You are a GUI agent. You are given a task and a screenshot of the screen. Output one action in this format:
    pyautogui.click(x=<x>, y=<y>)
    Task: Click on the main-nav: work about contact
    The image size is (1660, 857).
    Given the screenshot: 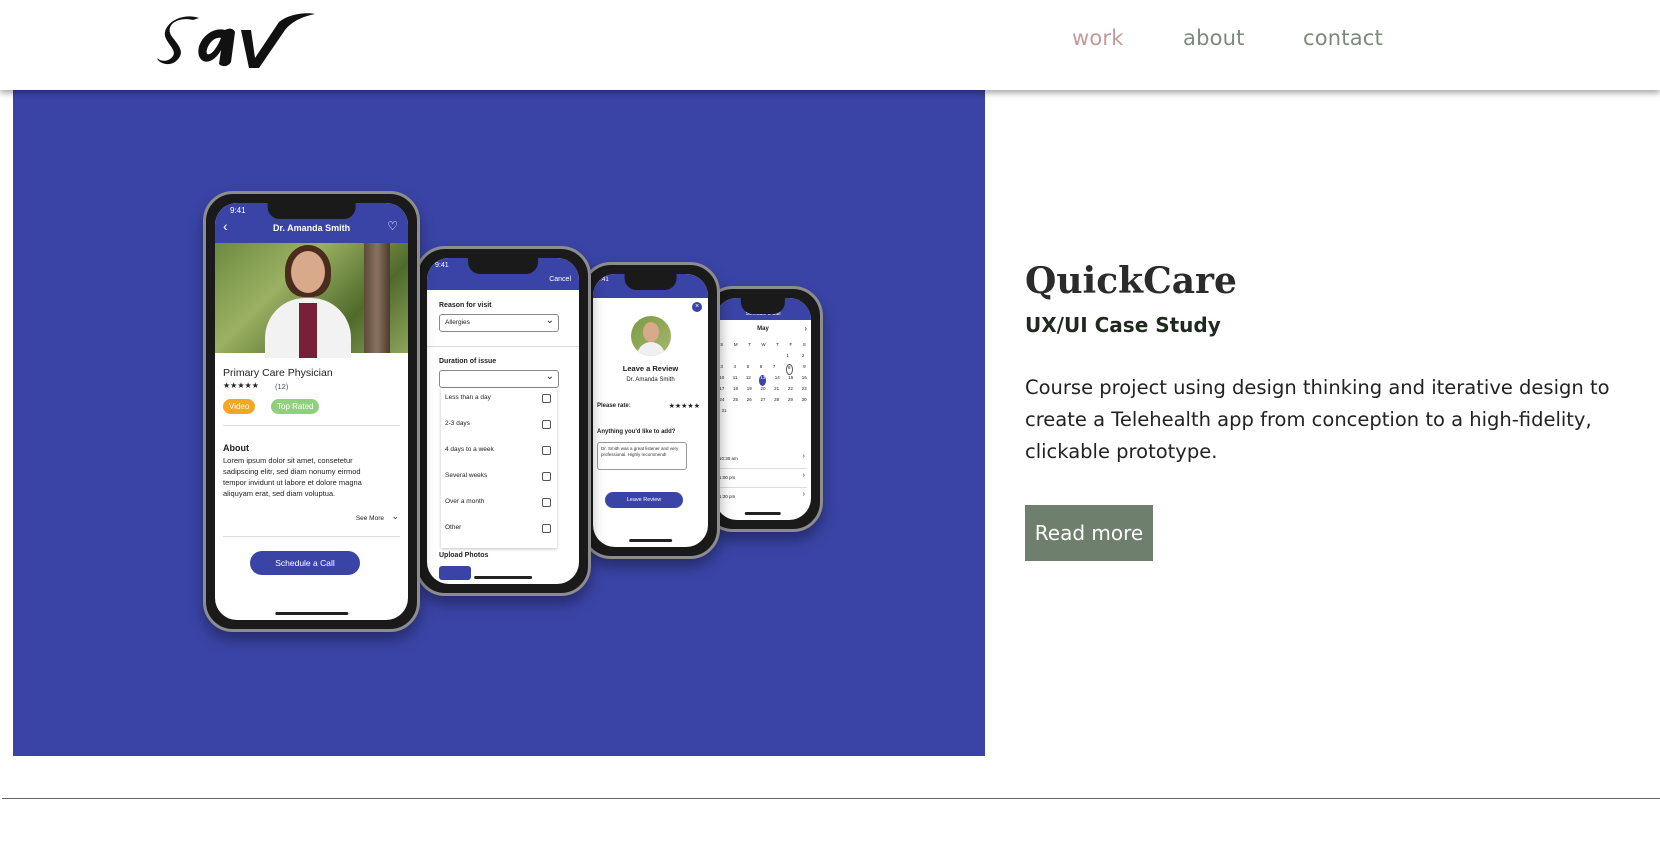 What is the action you would take?
    pyautogui.click(x=830, y=46)
    